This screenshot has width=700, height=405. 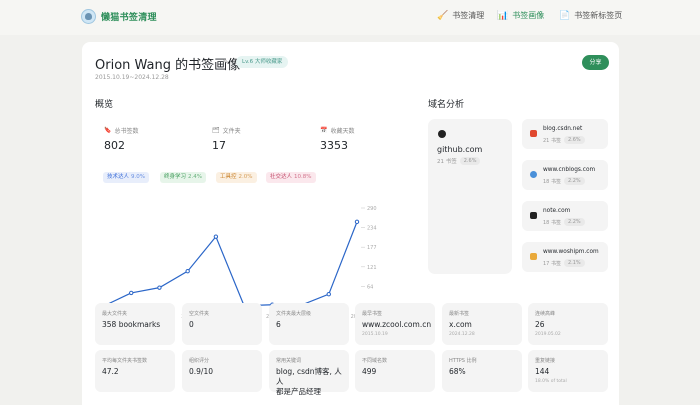 What do you see at coordinates (118, 177) in the screenshot?
I see `tag-label: 技术达人` at bounding box center [118, 177].